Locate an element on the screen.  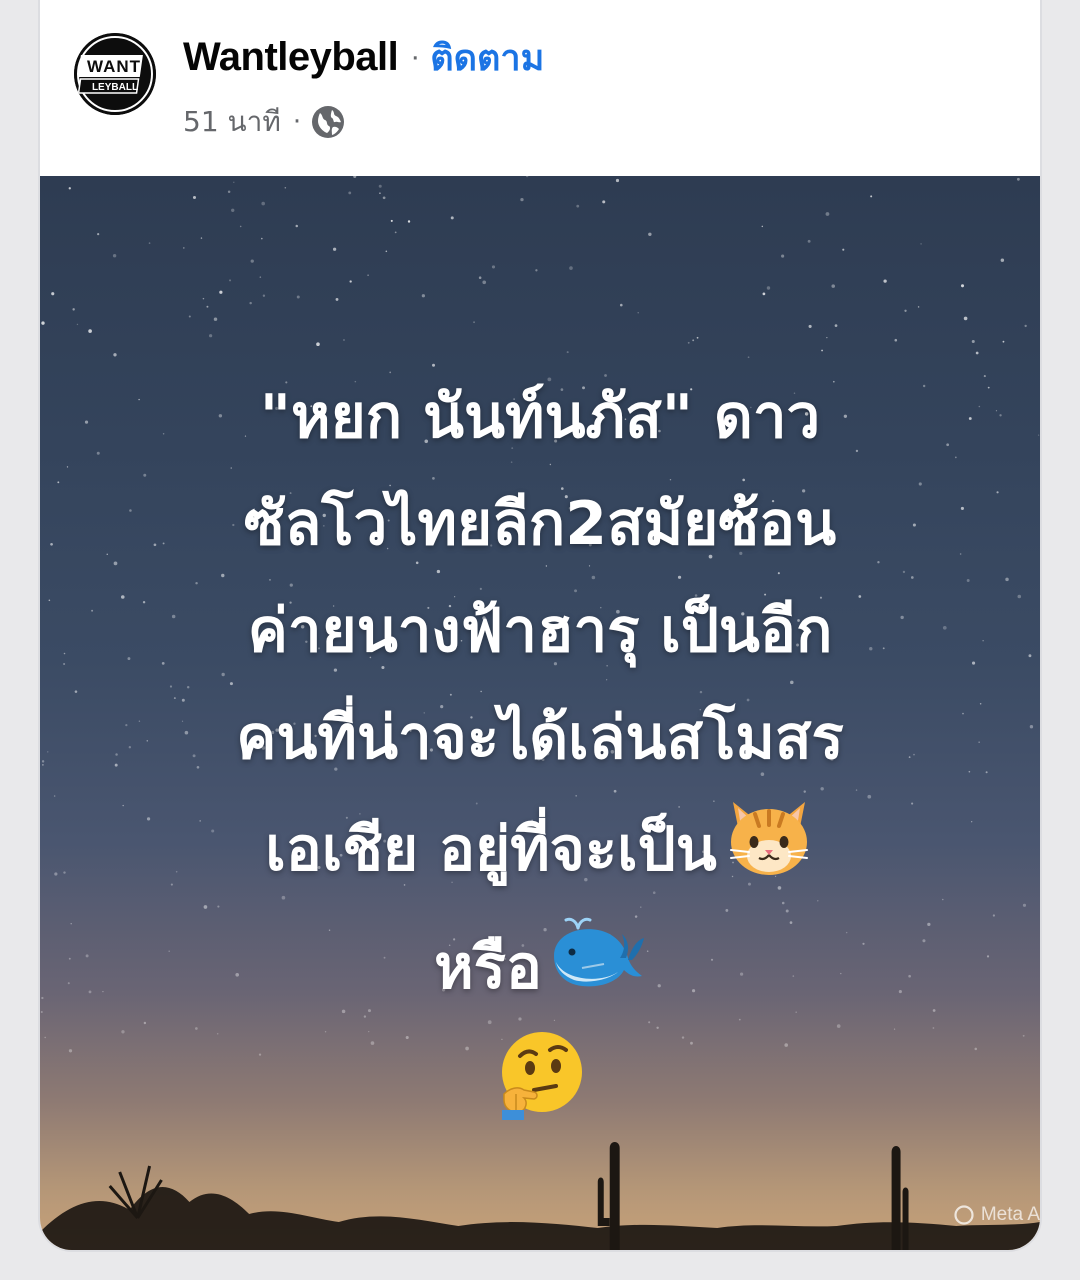
follow-button: ติดตาม is located at coordinates (487, 57).